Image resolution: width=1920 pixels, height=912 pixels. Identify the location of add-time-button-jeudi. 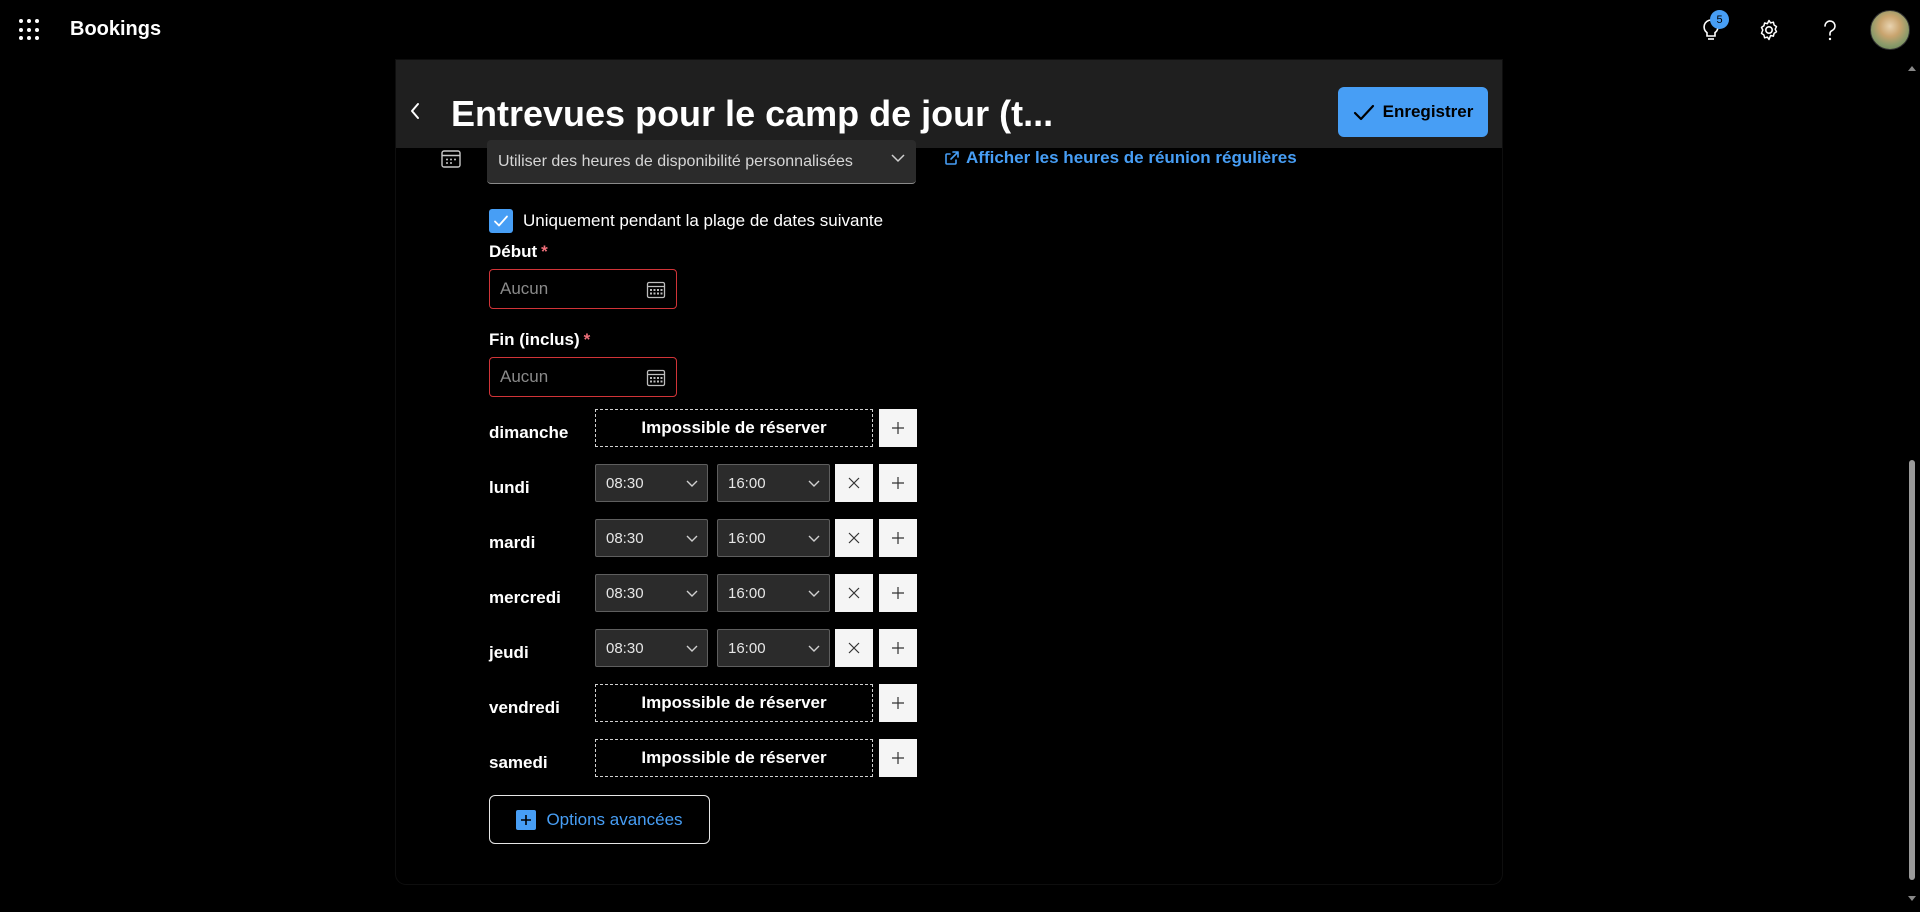
(898, 648).